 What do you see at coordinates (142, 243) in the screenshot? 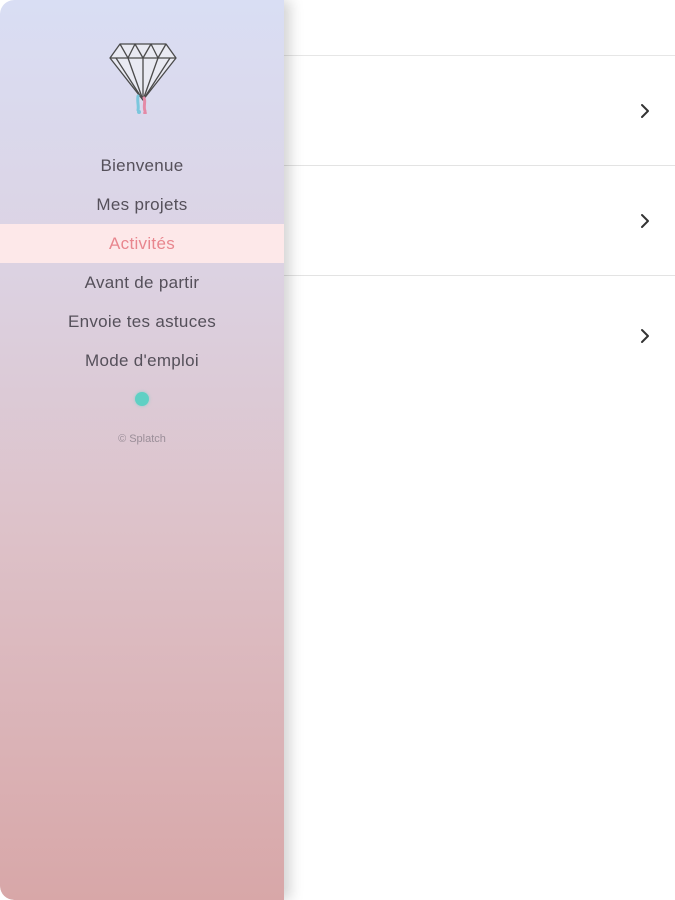
I see `menu-item-activites: Activités` at bounding box center [142, 243].